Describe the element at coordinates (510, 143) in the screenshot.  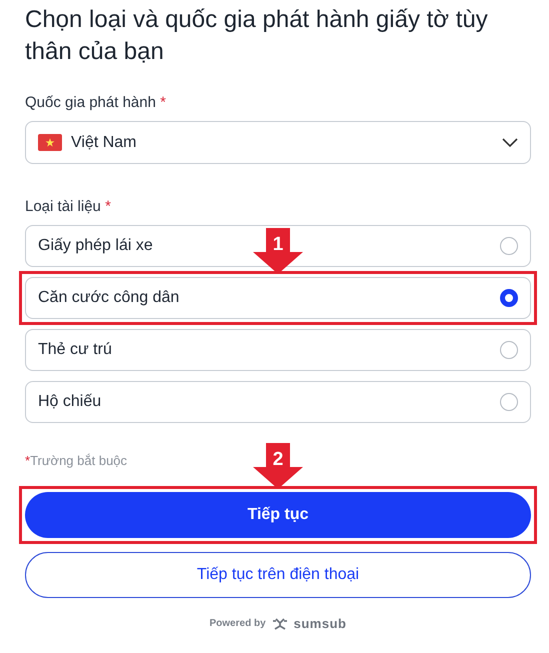
I see `chevron-down-icon` at that location.